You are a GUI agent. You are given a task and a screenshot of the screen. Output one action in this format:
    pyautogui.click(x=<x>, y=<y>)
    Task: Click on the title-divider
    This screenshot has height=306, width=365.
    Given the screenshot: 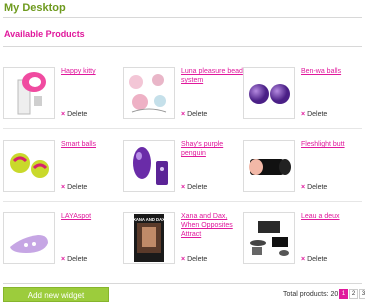 What is the action you would take?
    pyautogui.click(x=182, y=17)
    